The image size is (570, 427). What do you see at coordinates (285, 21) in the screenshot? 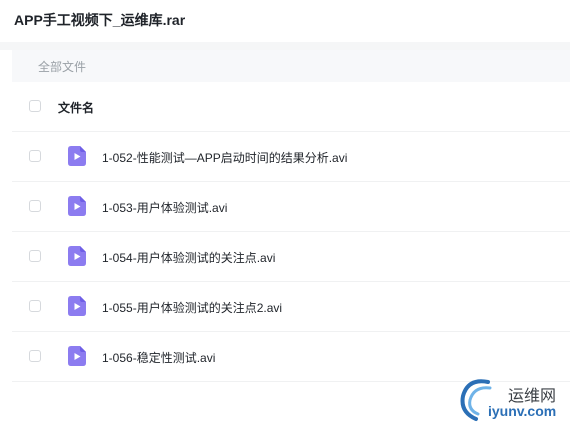
I see `title-bar: APP手工视频下_运维库.rar` at bounding box center [285, 21].